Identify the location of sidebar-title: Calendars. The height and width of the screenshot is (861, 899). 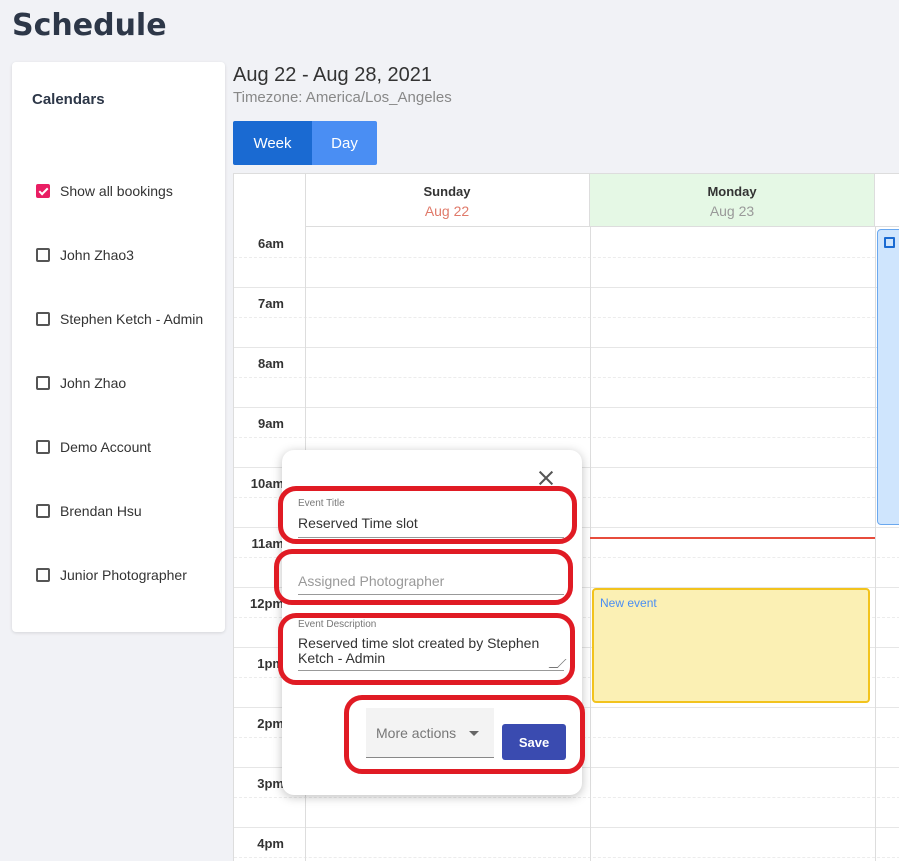
(68, 99).